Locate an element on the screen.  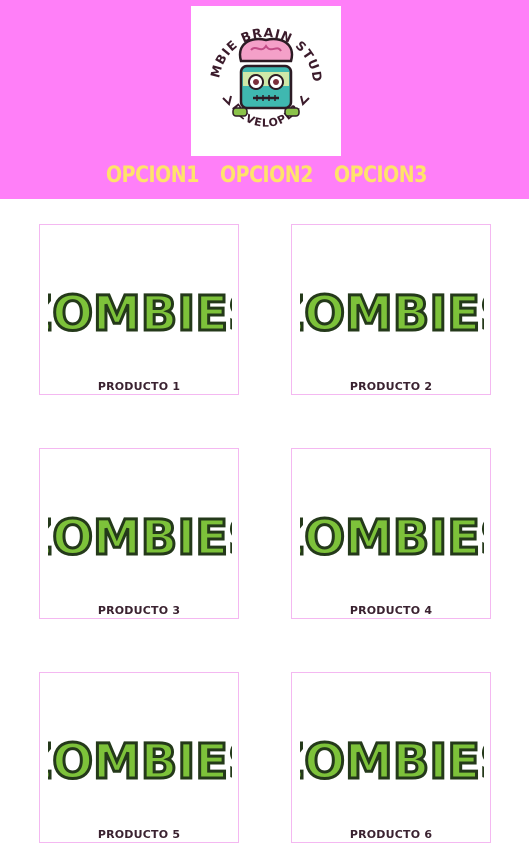
product-card-4: ZOMBIES PRODUCTO 4 is located at coordinates (391, 533).